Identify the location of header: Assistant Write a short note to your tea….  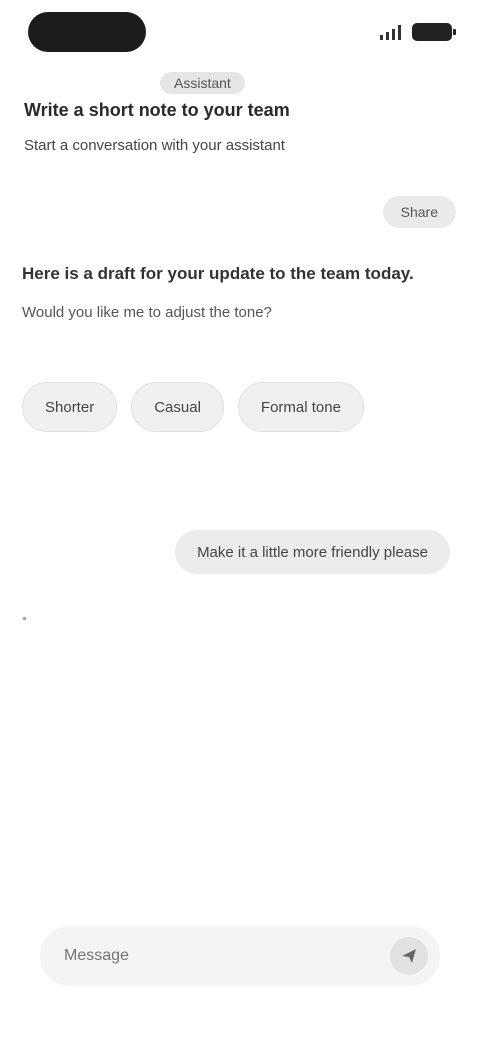
(239, 113).